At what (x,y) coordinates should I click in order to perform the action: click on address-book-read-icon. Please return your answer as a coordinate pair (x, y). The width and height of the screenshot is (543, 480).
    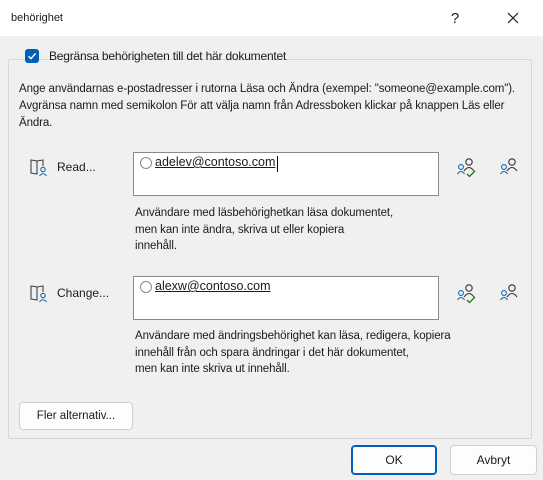
    Looking at the image, I should click on (38, 168).